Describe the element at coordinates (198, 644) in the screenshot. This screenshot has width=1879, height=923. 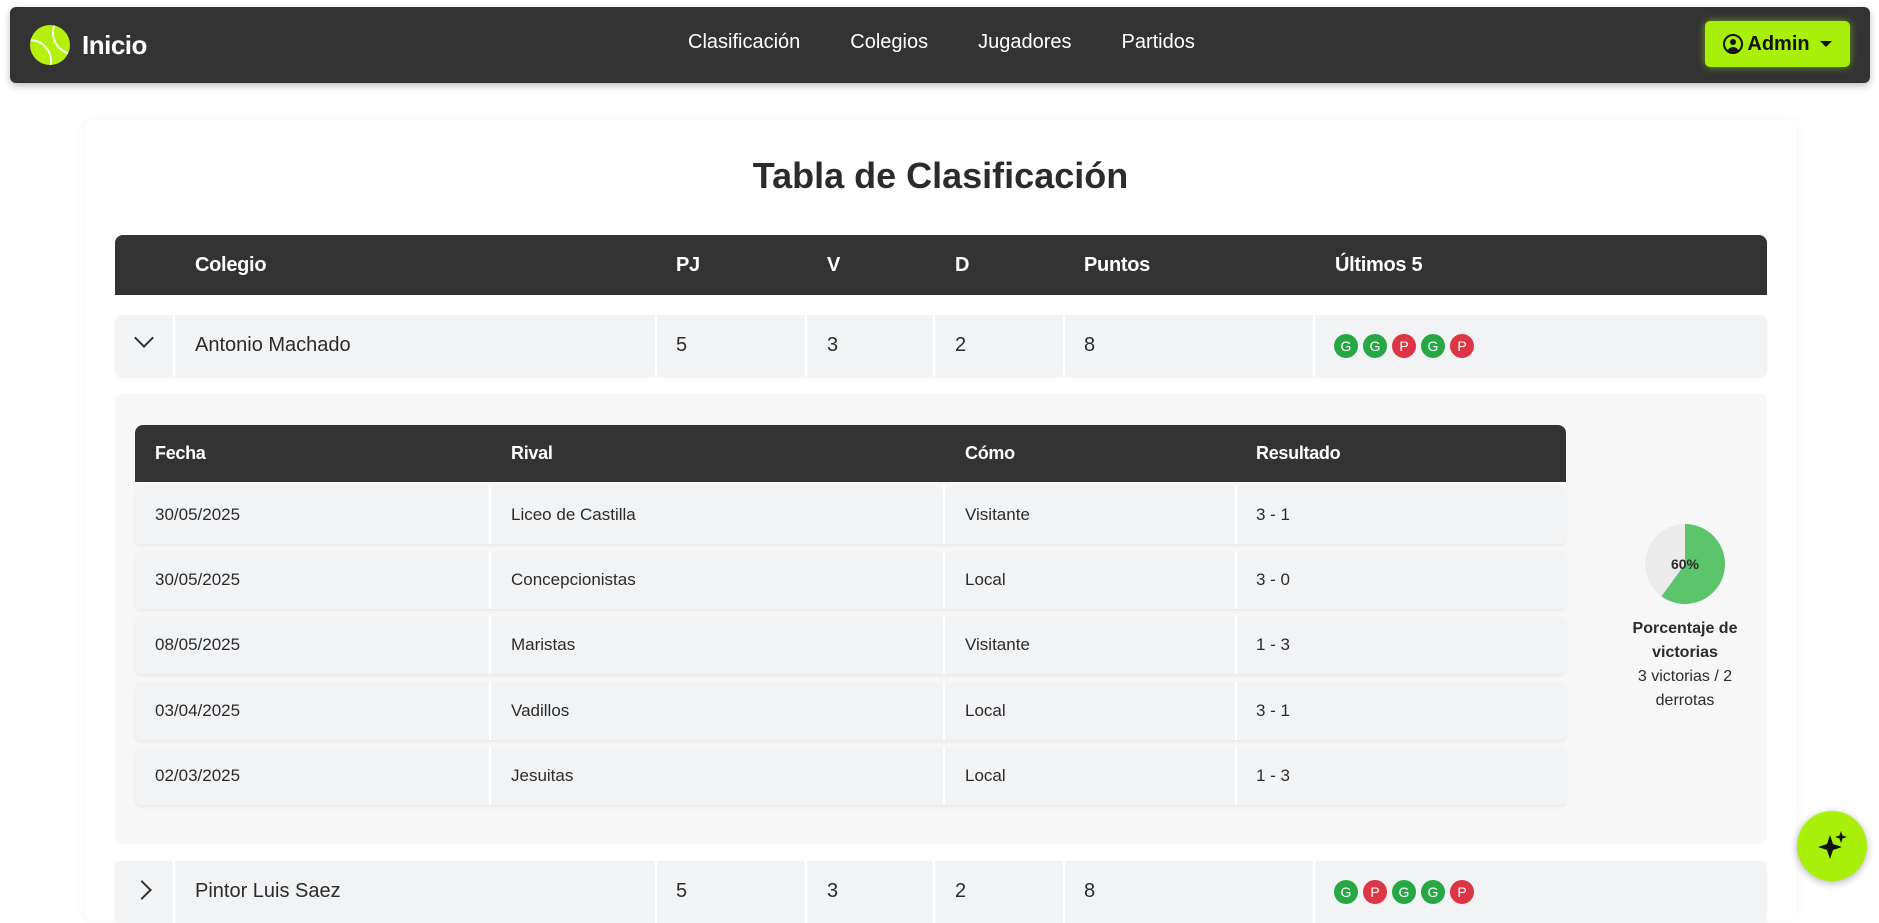
I see `match-date: 08/05/2025` at that location.